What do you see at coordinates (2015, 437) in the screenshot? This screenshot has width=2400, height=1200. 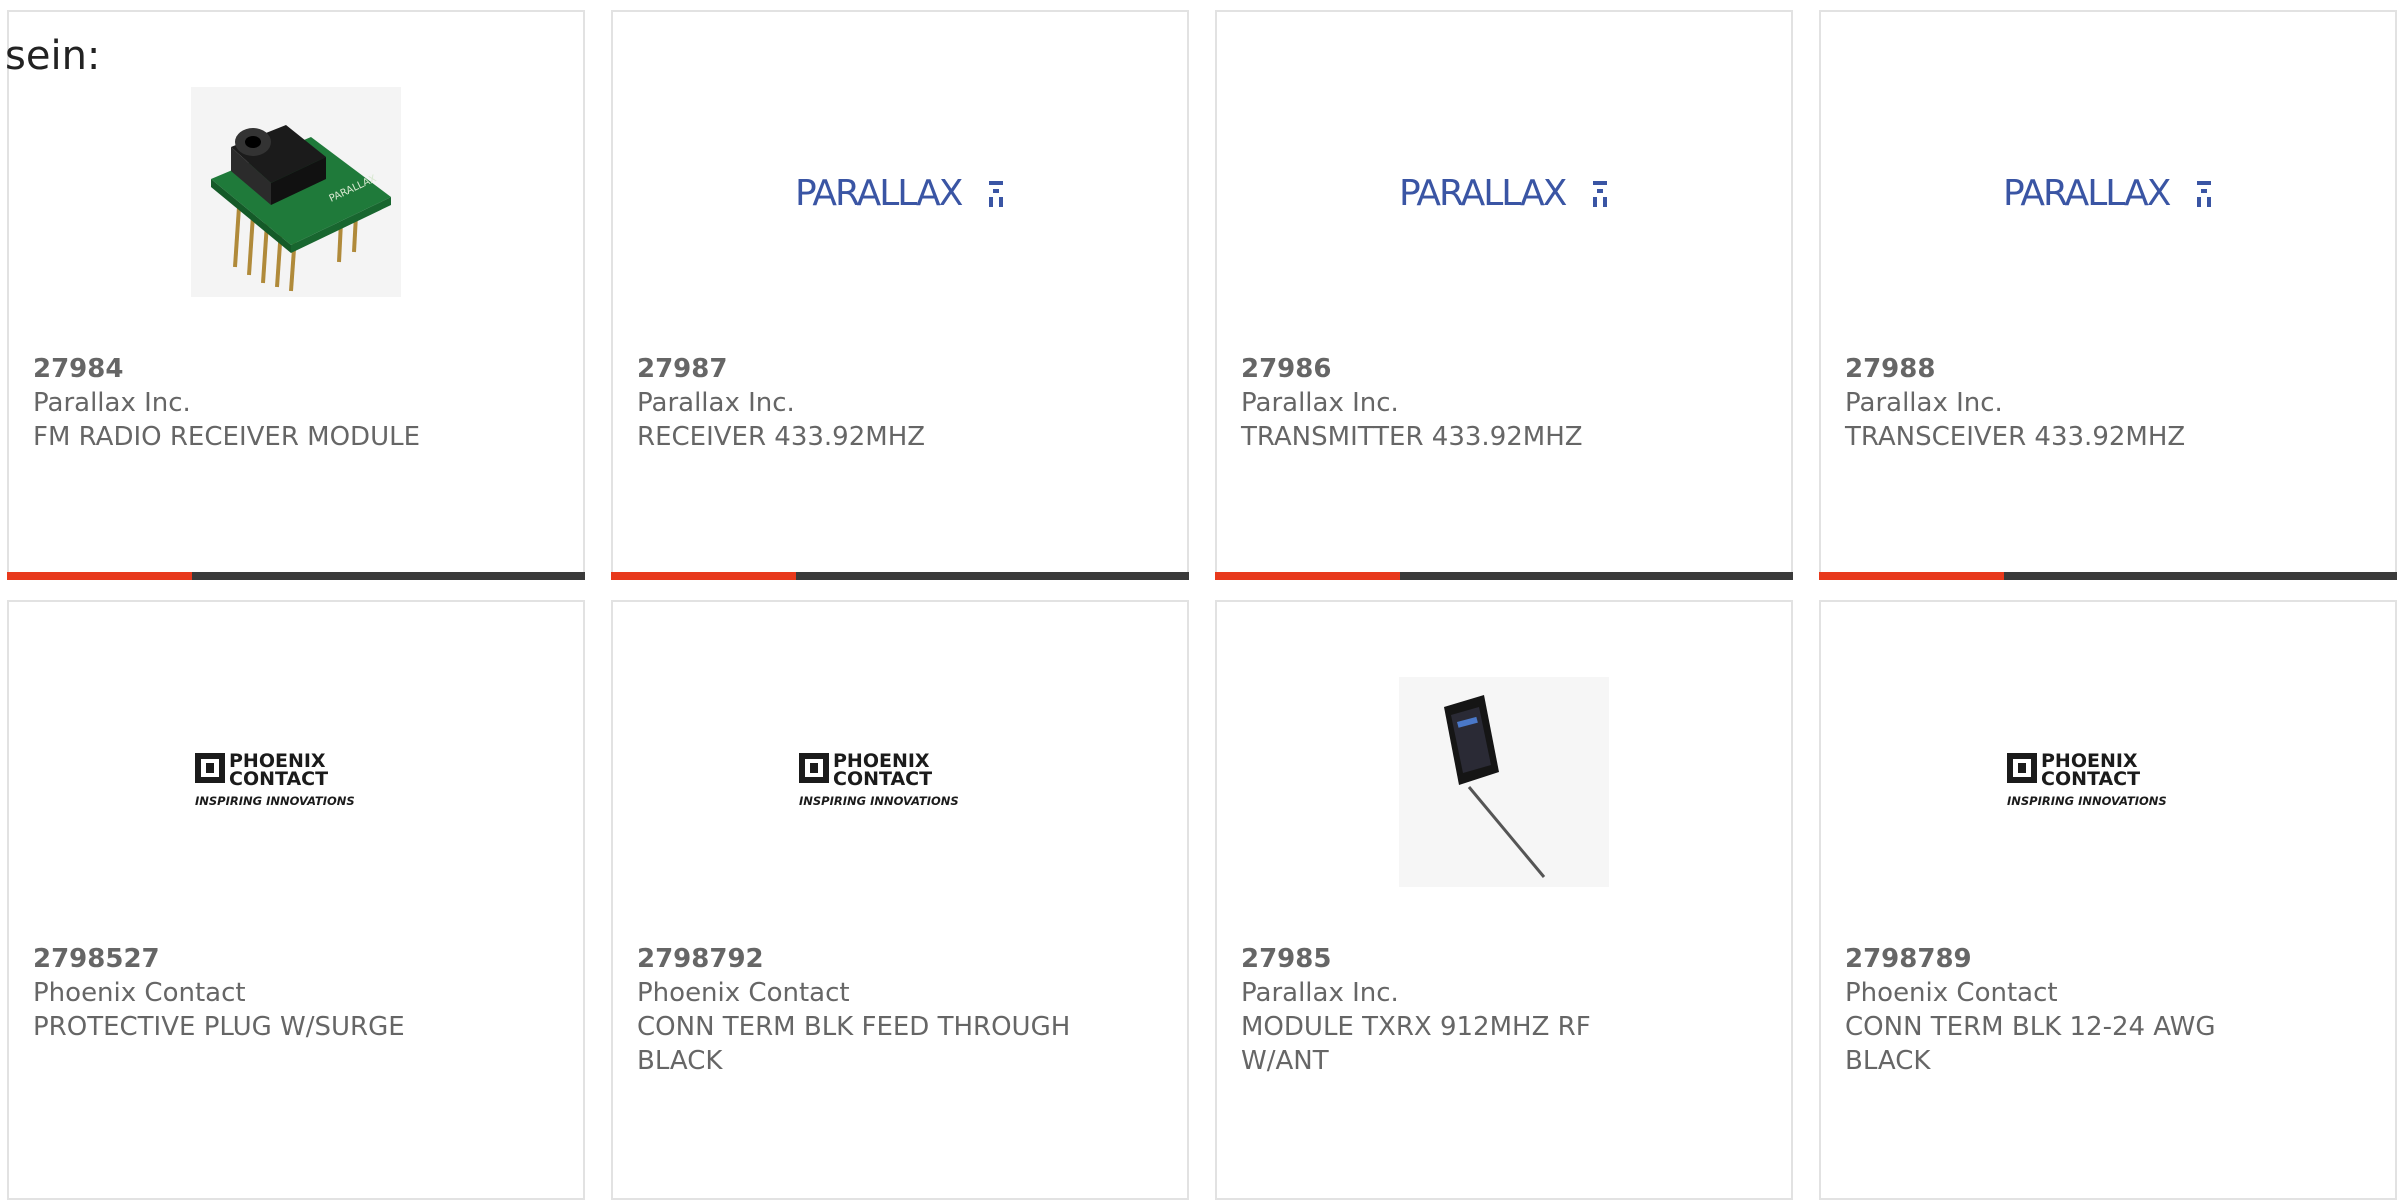 I see `description: TRANSCEIVER 433.92MHZ` at bounding box center [2015, 437].